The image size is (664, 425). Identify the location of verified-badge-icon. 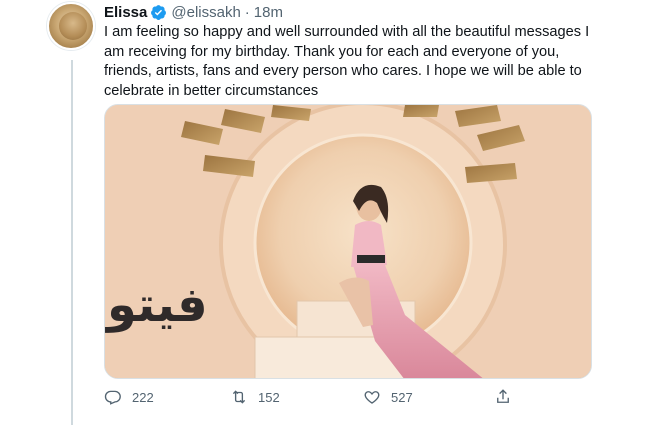
(158, 12).